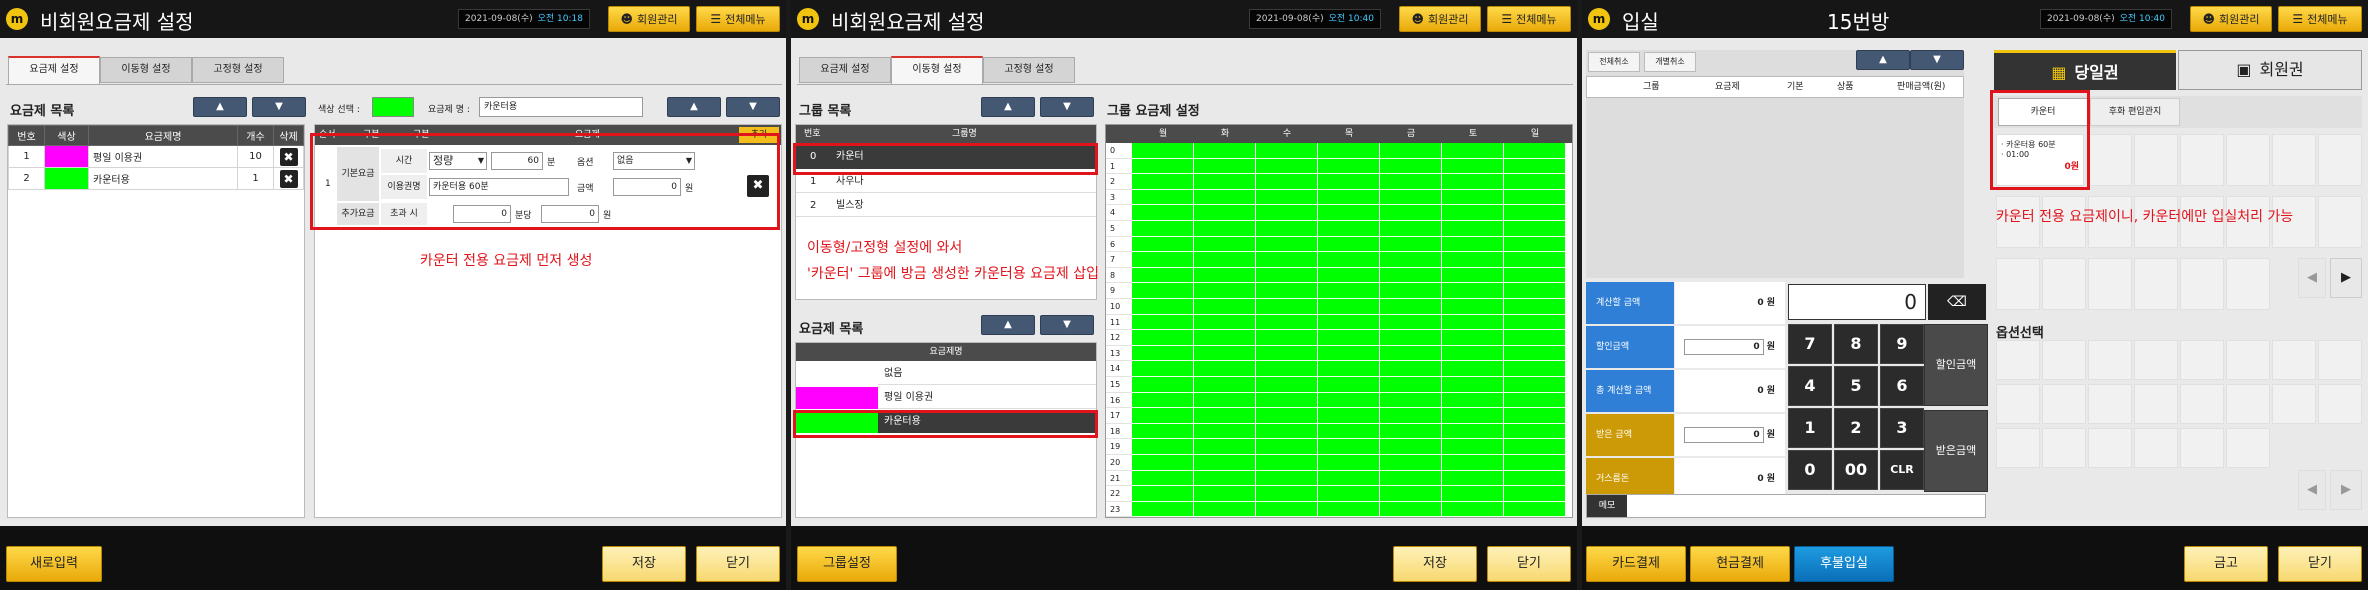 Image resolution: width=2368 pixels, height=590 pixels. I want to click on backspace-icon: ⌫, so click(1957, 302).